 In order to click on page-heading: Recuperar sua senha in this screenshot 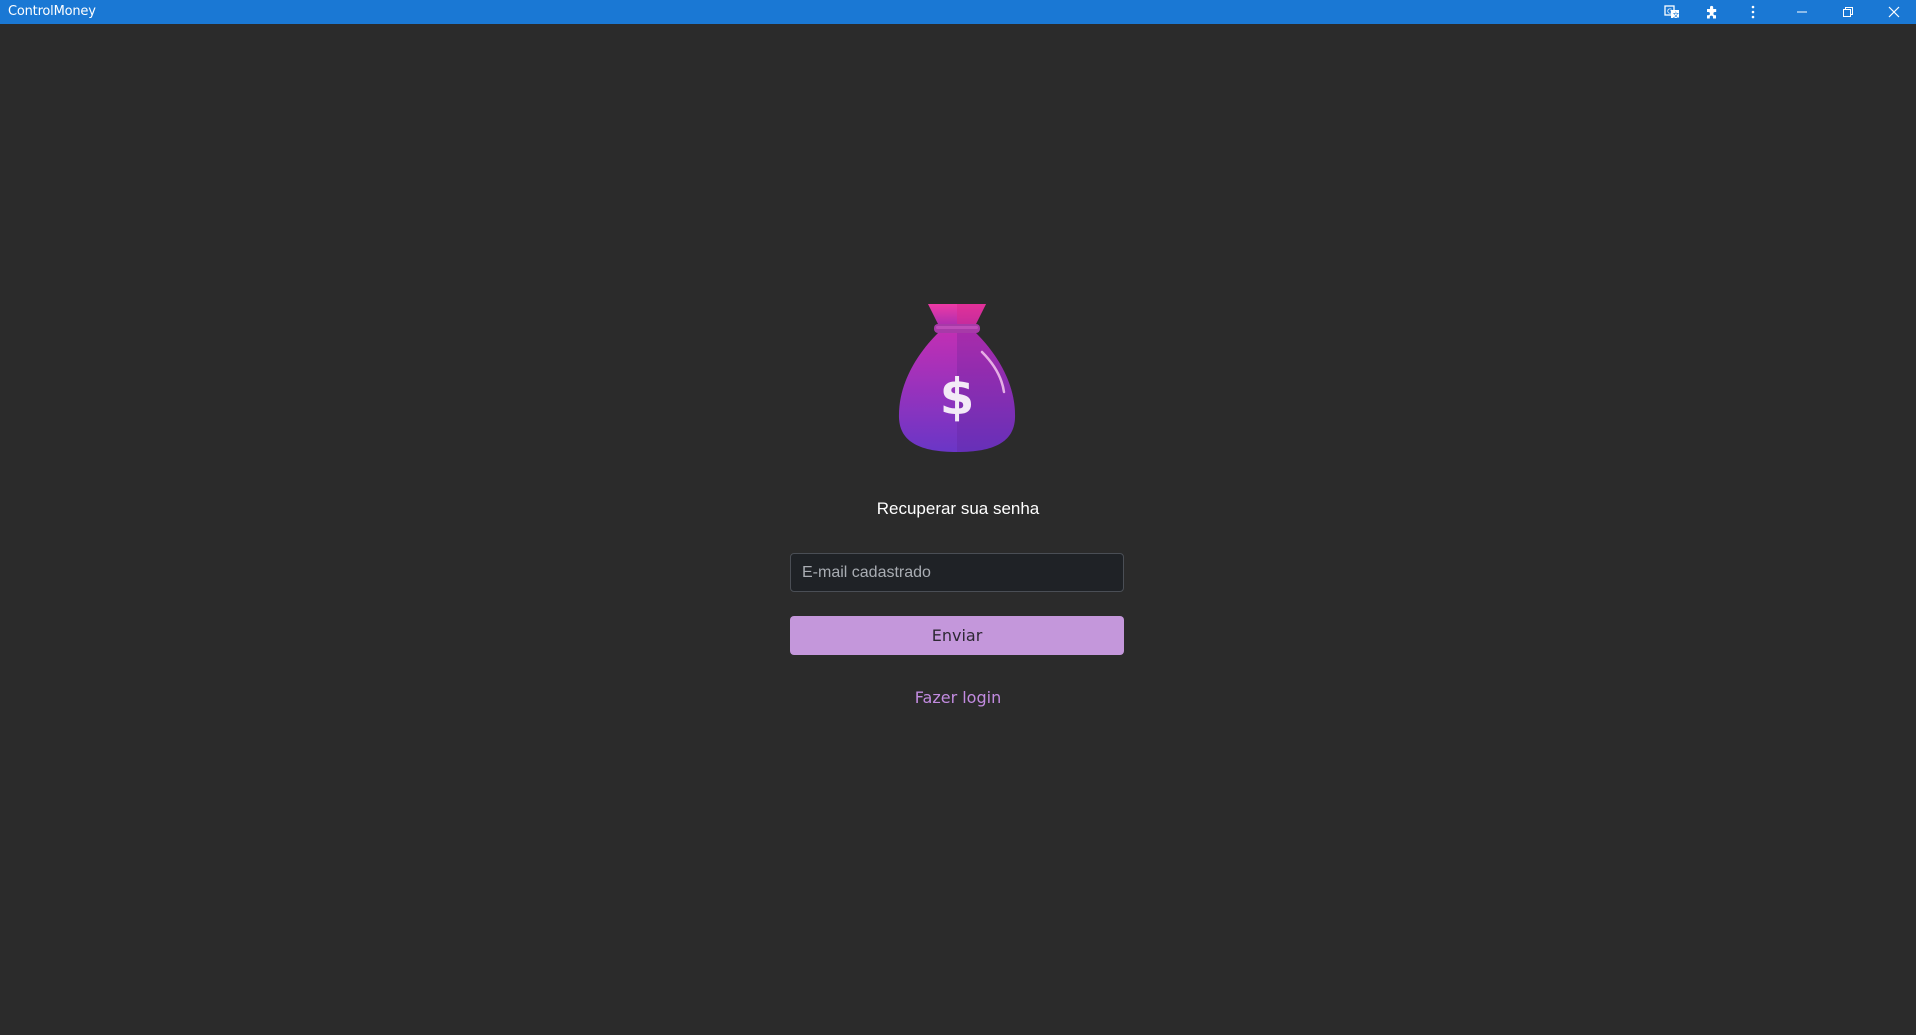, I will do `click(958, 508)`.